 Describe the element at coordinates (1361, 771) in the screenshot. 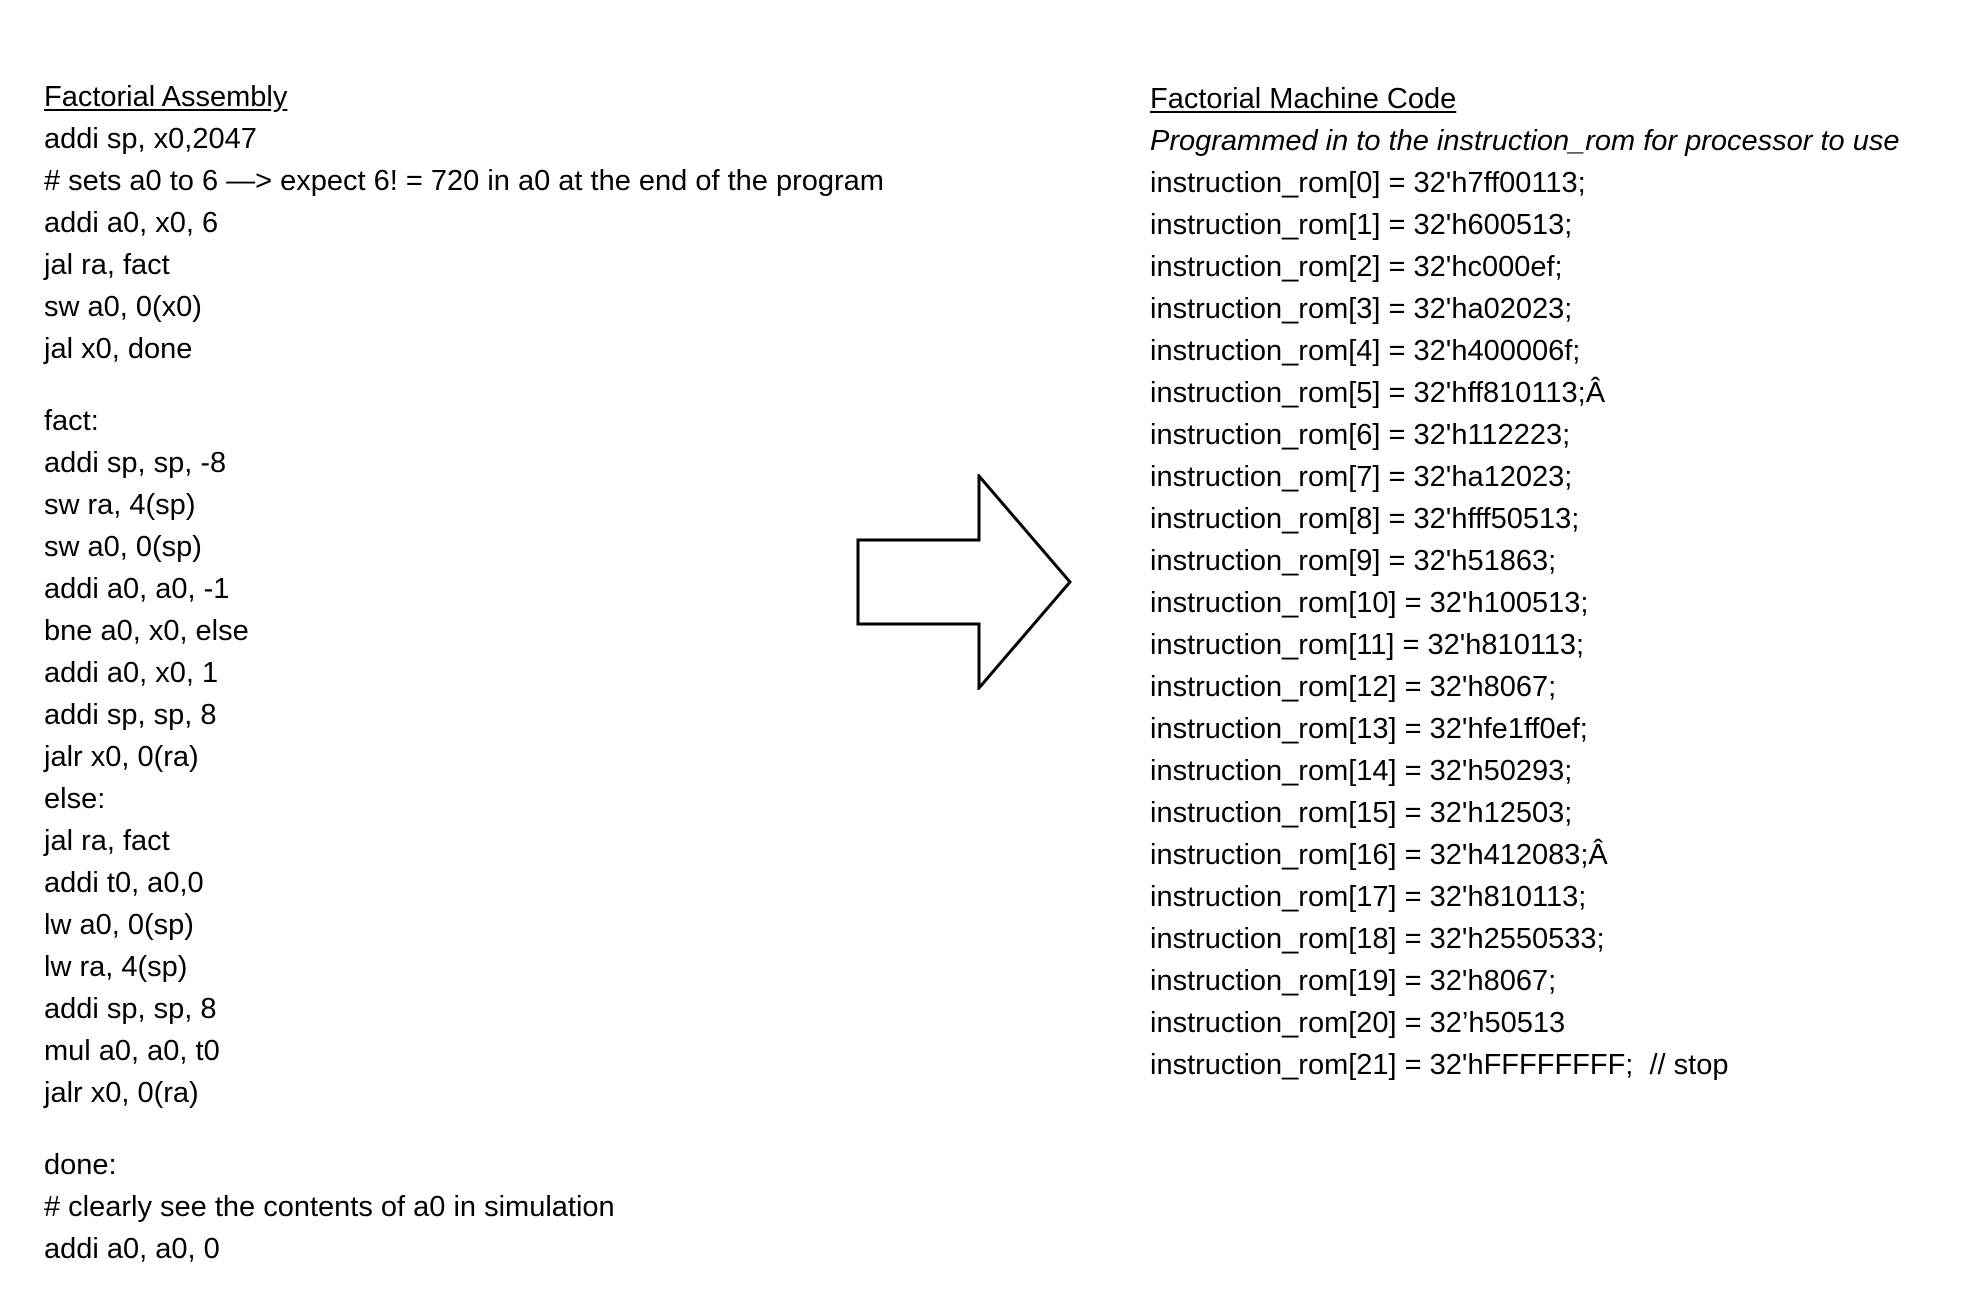

I see `machine-code-line: instruction_rom[14] = 32'h50293;` at that location.